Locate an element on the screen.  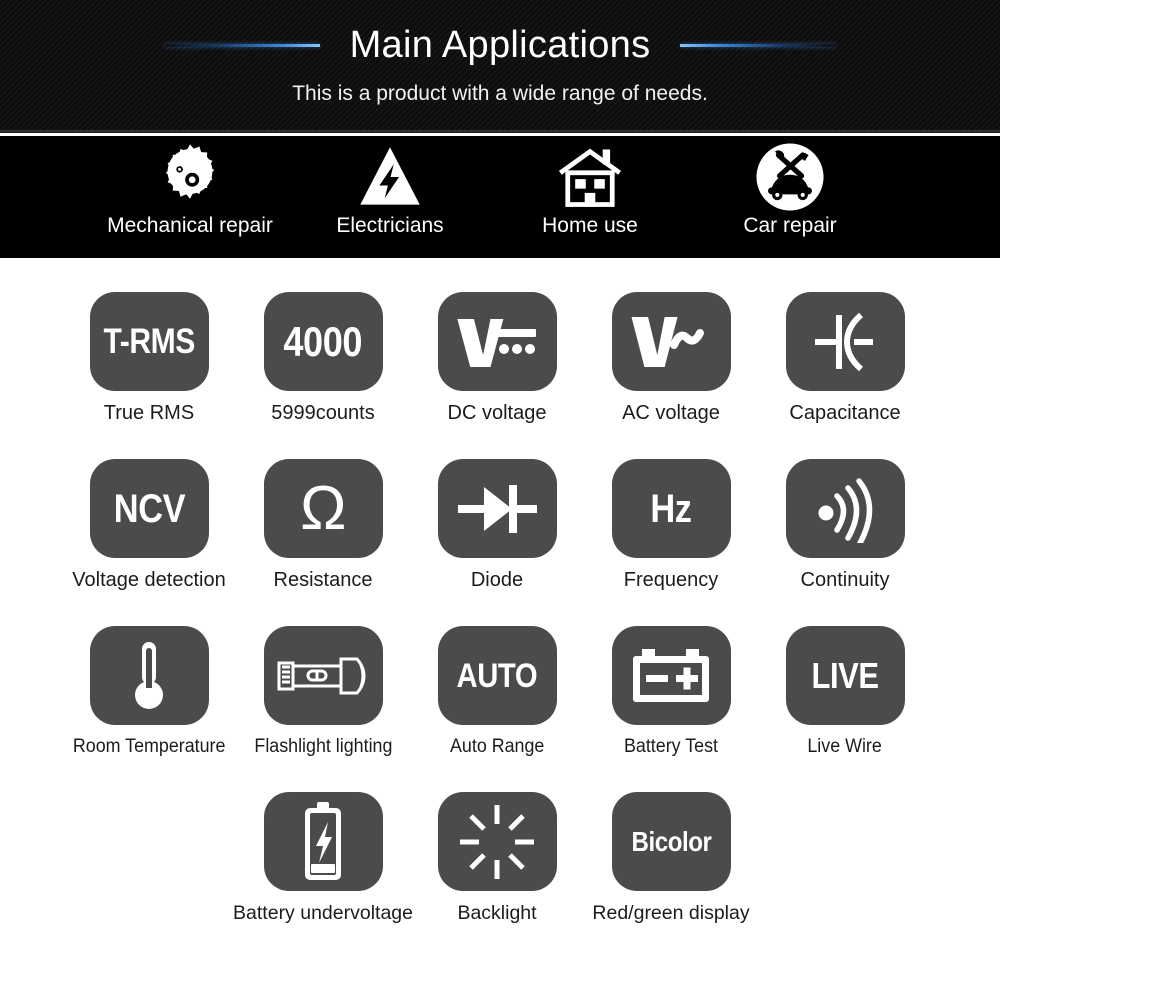
feature-capacitance: Capacitance is located at coordinates (845, 358).